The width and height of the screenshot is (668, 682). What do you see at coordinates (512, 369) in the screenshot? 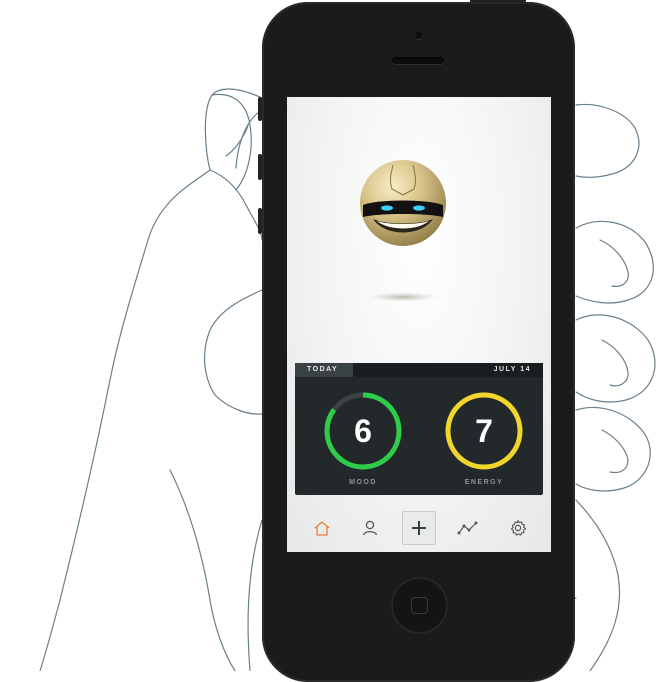
I see `date-label: JULY 14` at bounding box center [512, 369].